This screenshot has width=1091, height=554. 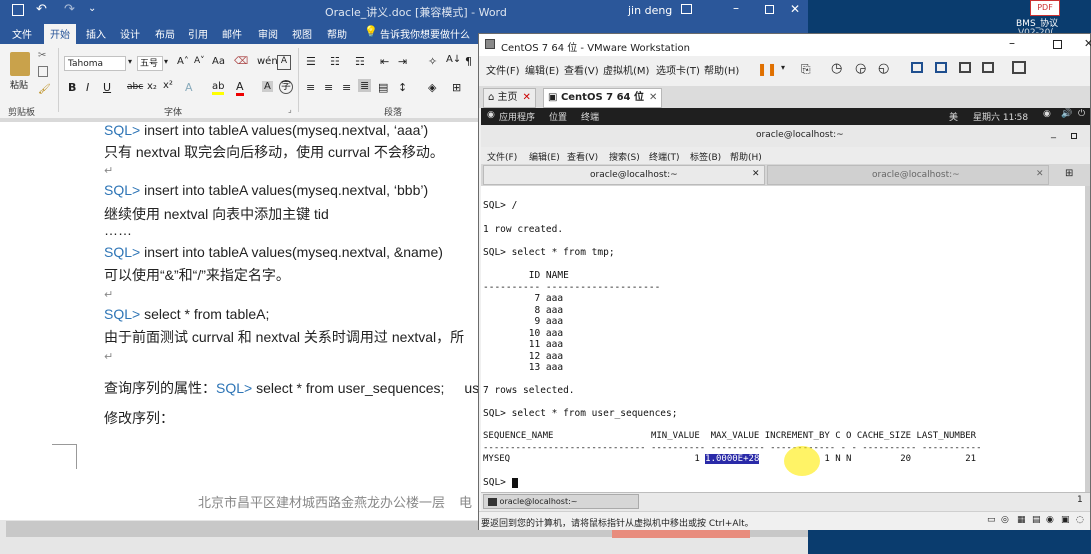 I want to click on accessibility-icon: ◉, so click(x=1047, y=114).